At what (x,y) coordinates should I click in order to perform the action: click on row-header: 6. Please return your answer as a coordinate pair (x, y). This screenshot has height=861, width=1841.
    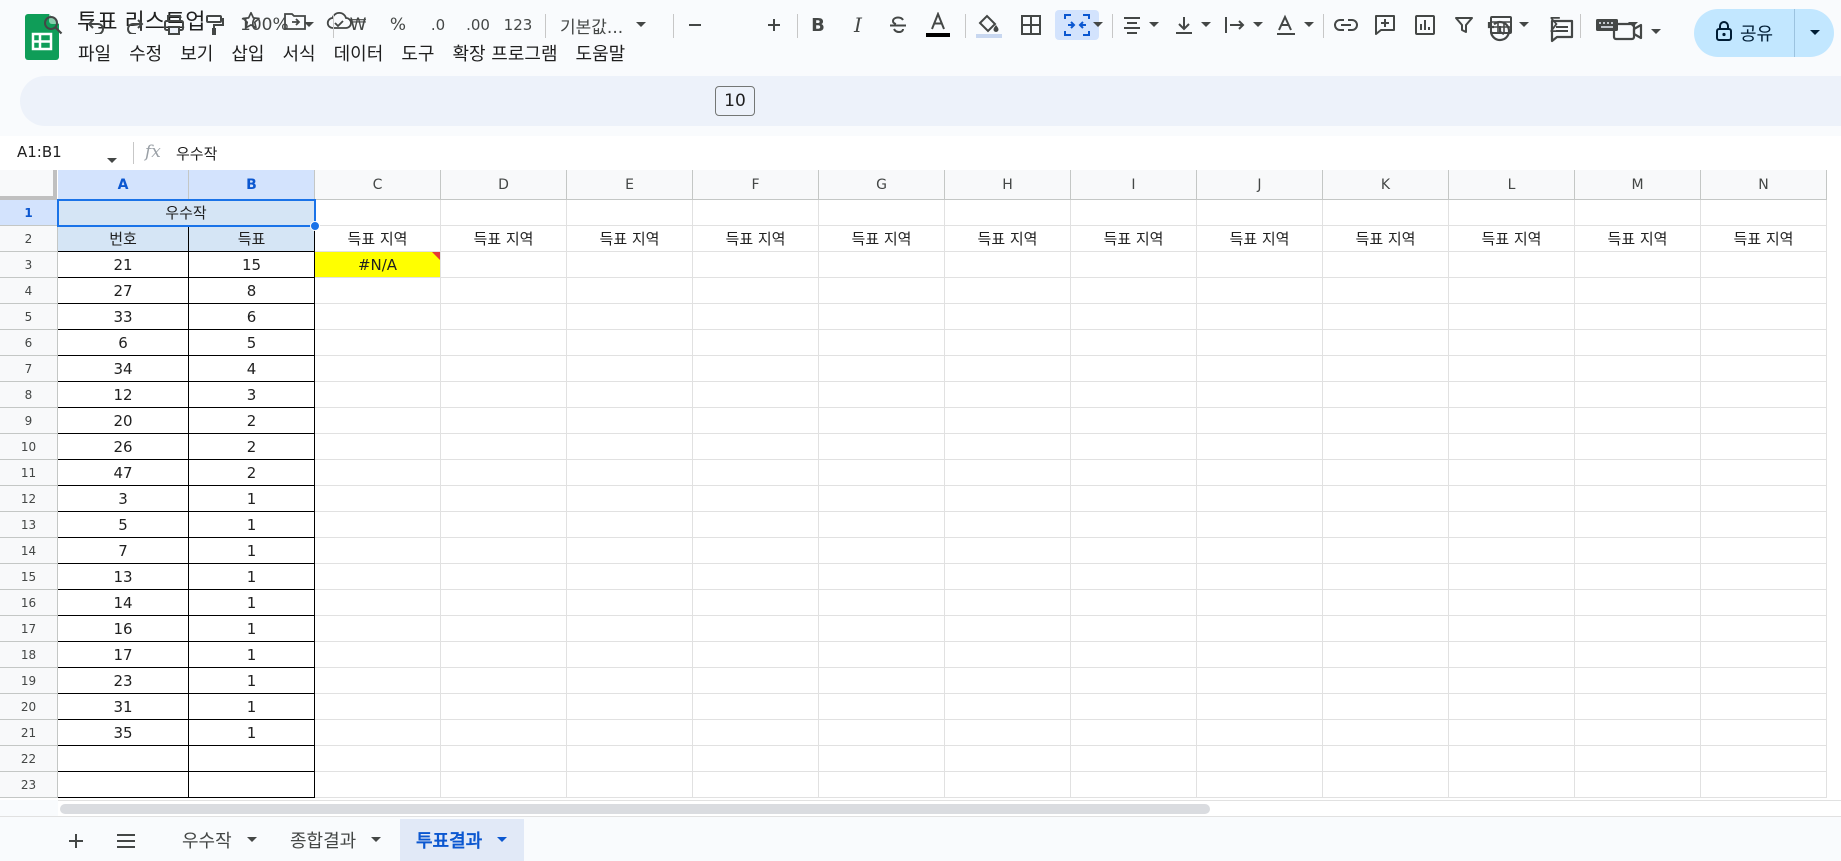
    Looking at the image, I should click on (29, 343).